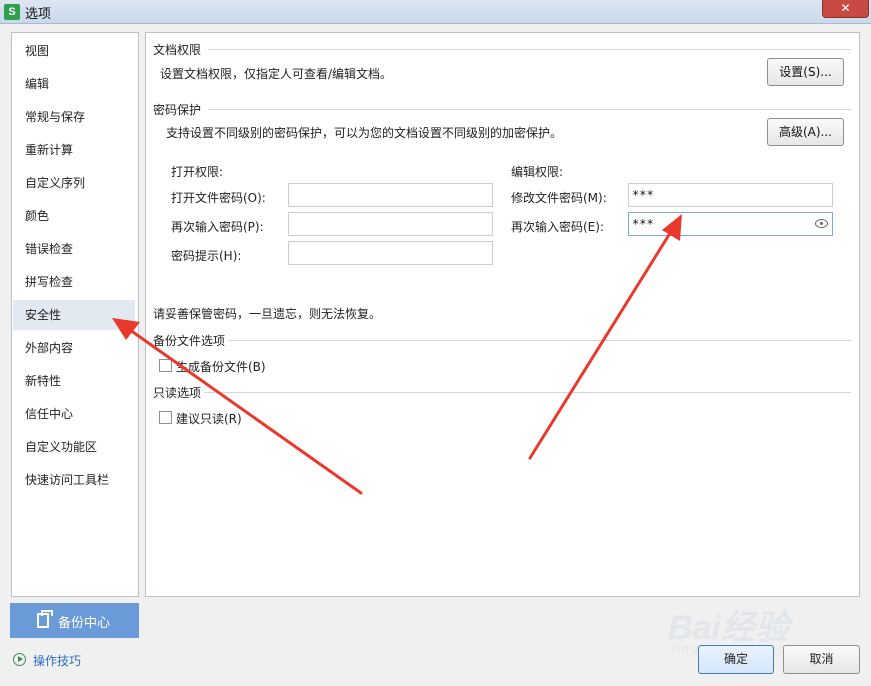  I want to click on password-hint-label: 密码提示(H):, so click(206, 256).